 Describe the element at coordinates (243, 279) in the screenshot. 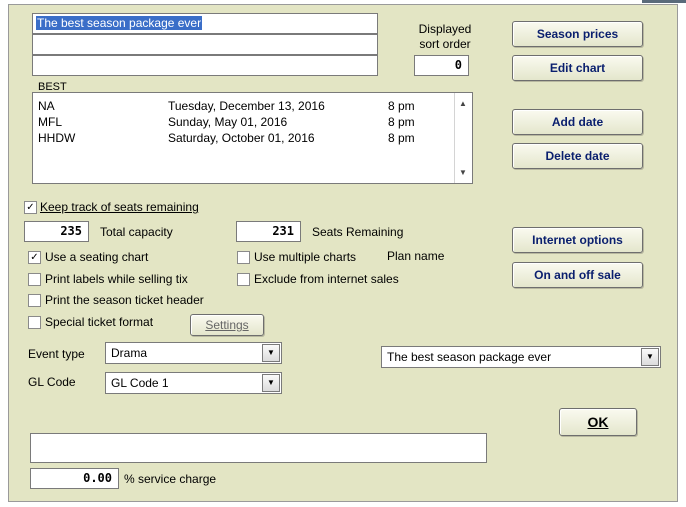

I see `exclude-internet-checkbox` at that location.